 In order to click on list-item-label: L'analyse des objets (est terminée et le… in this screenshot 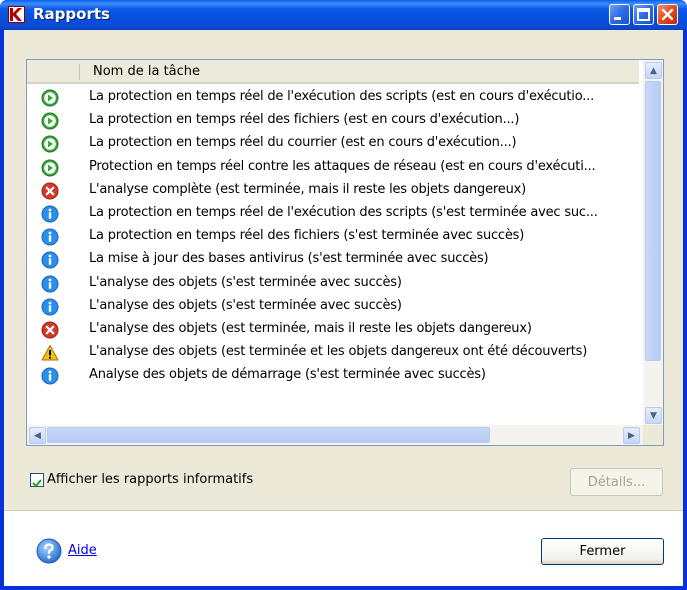, I will do `click(338, 352)`.